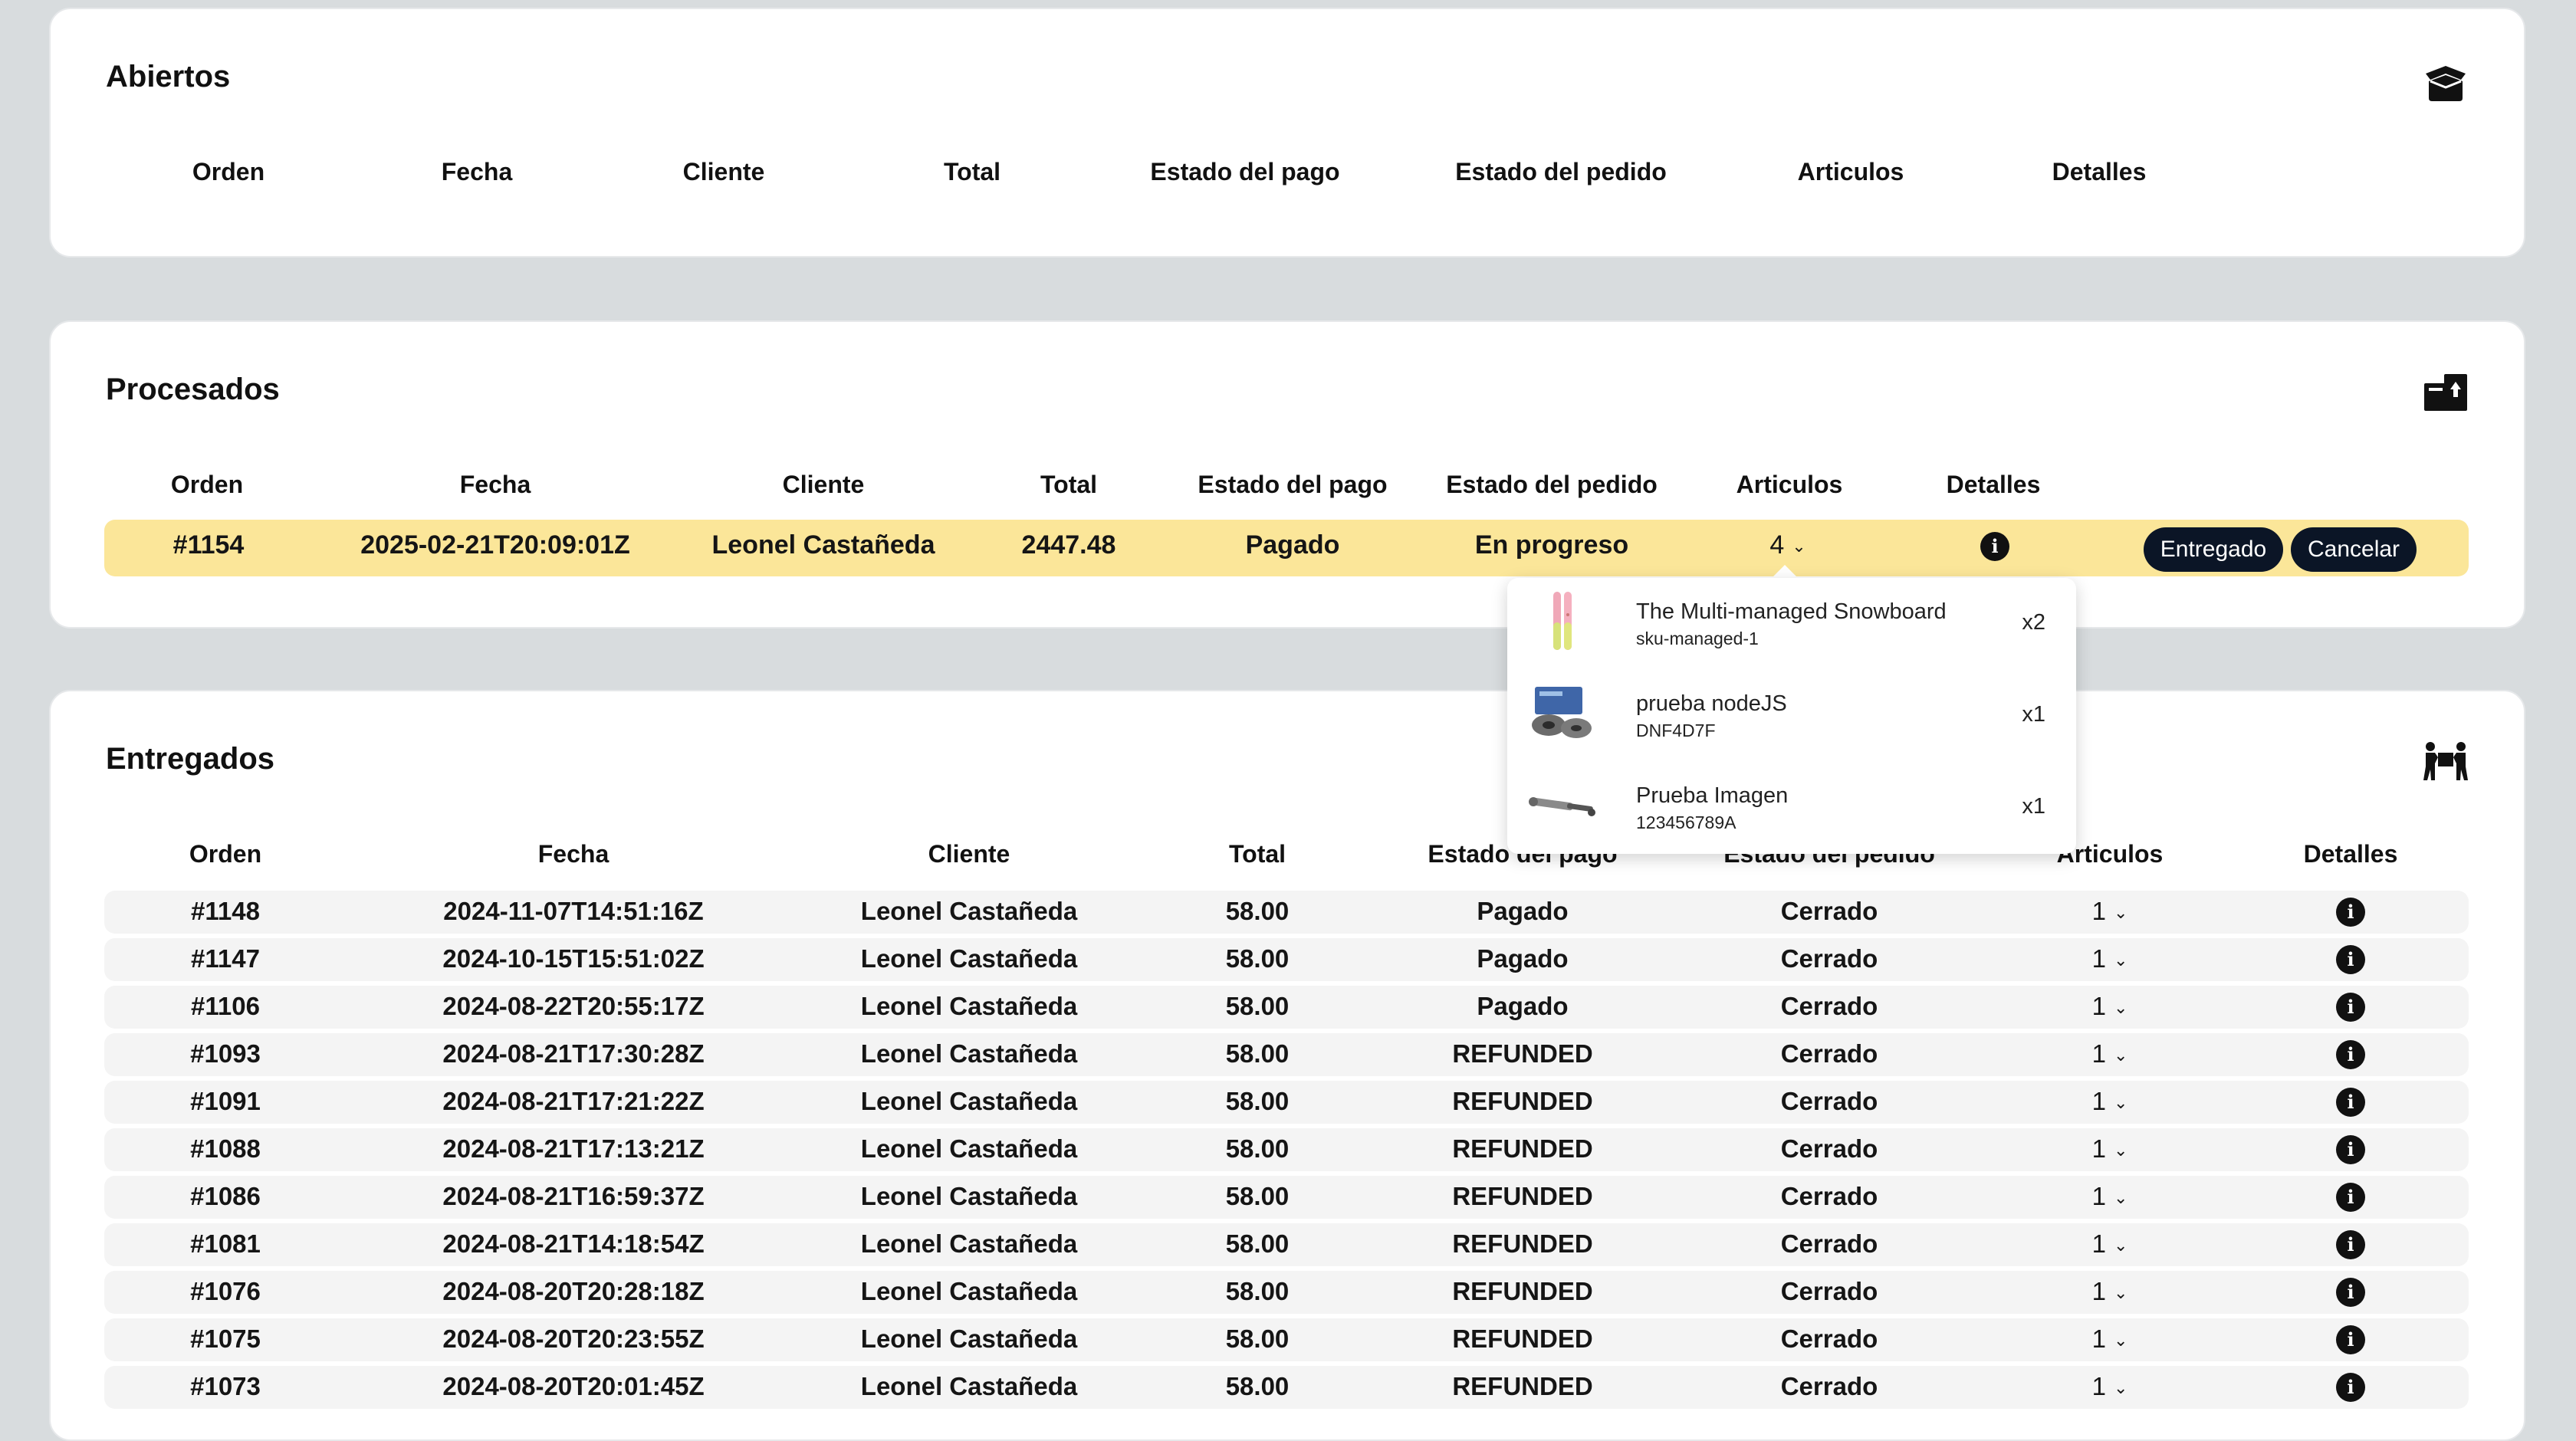 This screenshot has height=1441, width=2576. Describe the element at coordinates (574, 1386) in the screenshot. I see `cell-date: 2024-08-20T20:01:45Z` at that location.